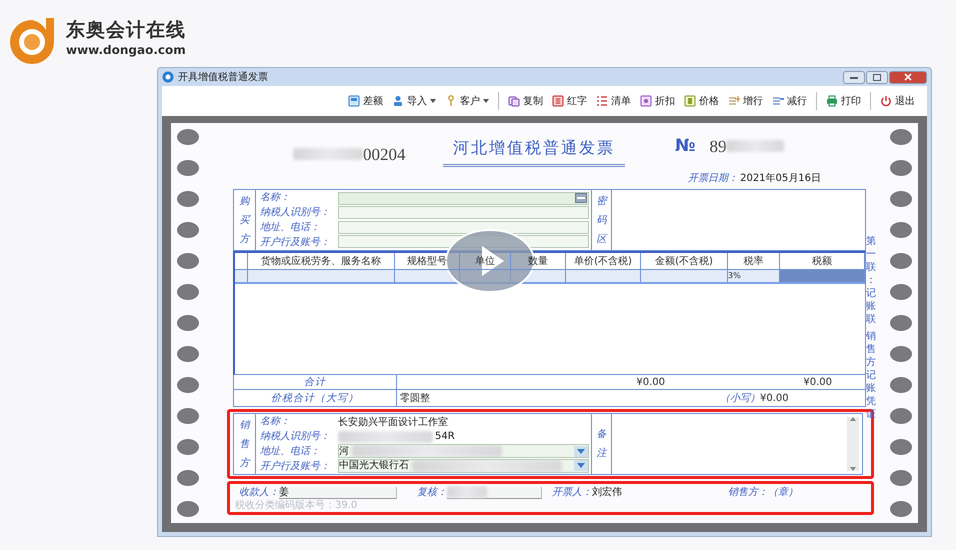  What do you see at coordinates (601, 220) in the screenshot?
I see `side-label: 密码区` at bounding box center [601, 220].